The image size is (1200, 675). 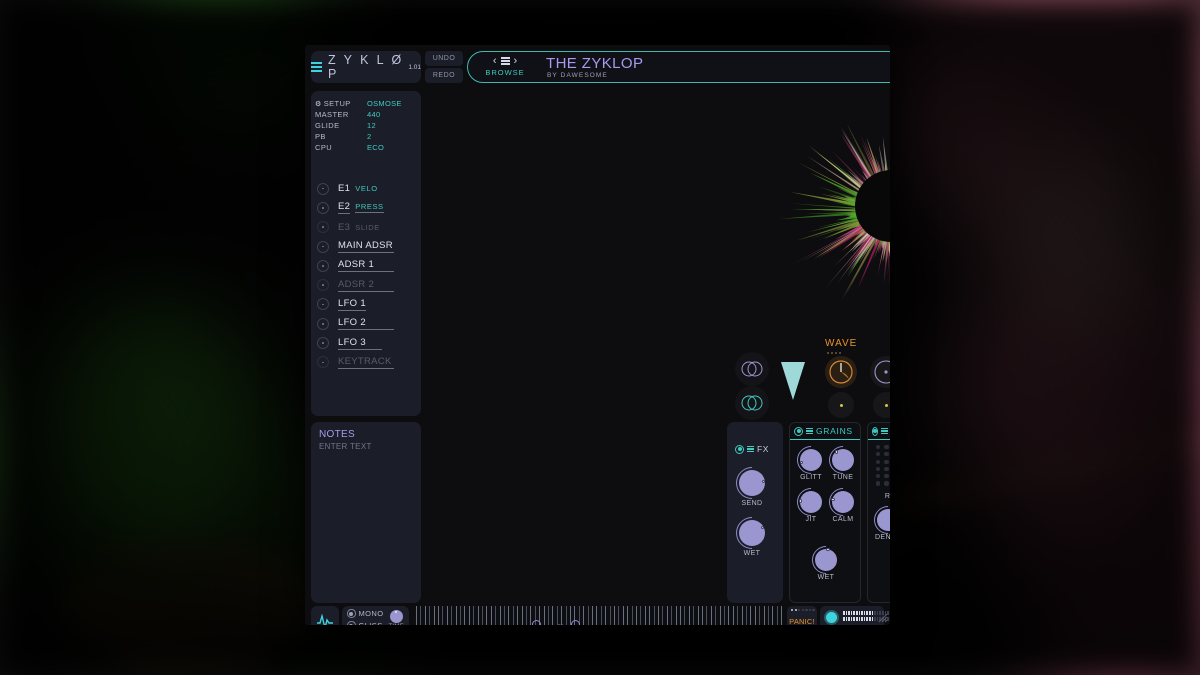 I want to click on output-knob, so click(x=831, y=617).